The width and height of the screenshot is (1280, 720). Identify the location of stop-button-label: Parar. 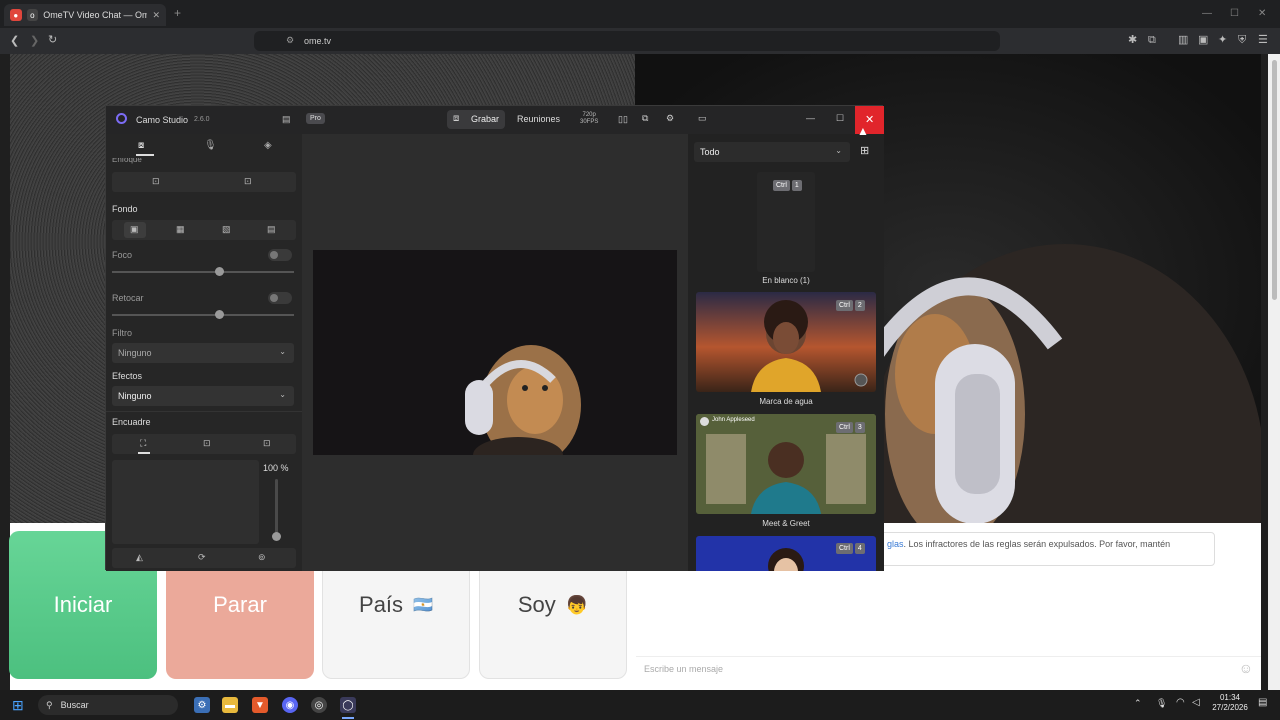
(240, 604).